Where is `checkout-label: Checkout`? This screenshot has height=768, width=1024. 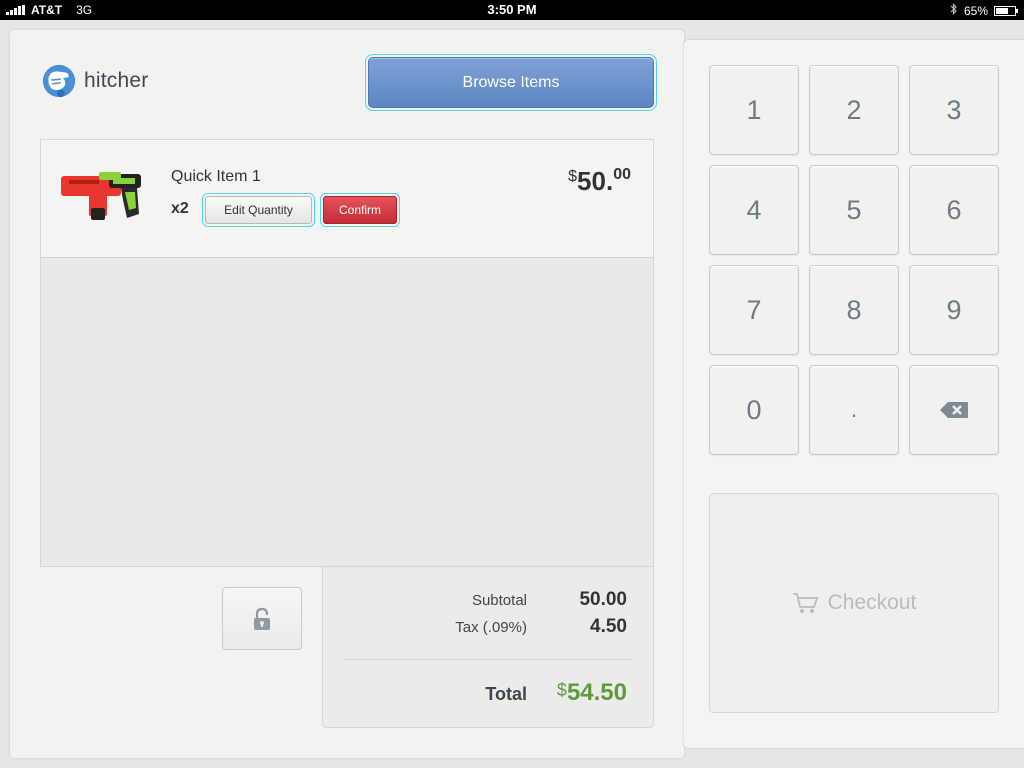 checkout-label: Checkout is located at coordinates (872, 602).